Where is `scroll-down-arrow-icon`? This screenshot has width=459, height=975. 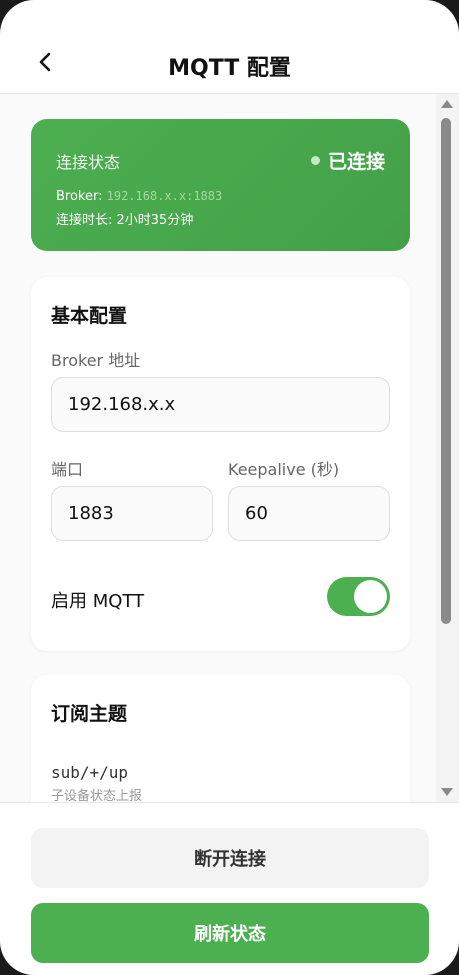
scroll-down-arrow-icon is located at coordinates (447, 792).